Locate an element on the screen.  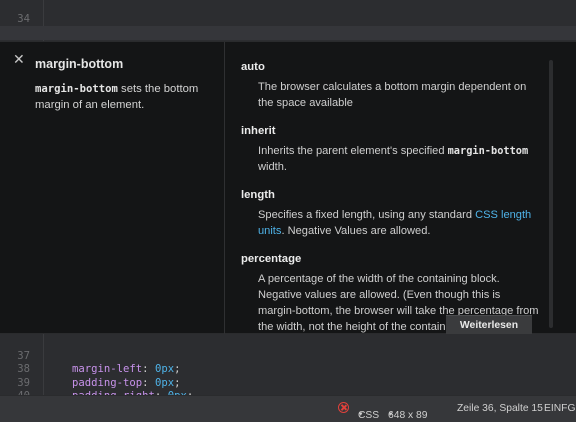
desc-text: . Negative Values are allowed. is located at coordinates (356, 231).